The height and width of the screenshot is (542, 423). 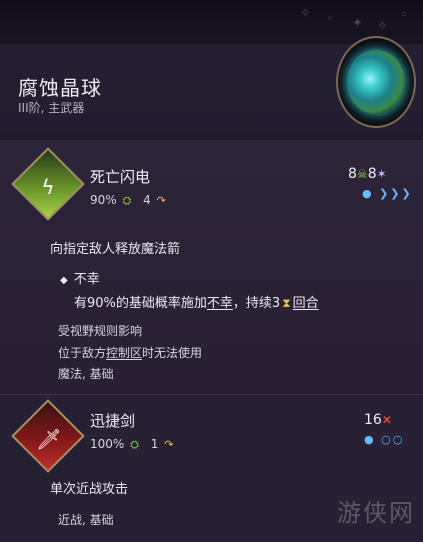 I want to click on purple-range-icon: ✶, so click(x=381, y=174).